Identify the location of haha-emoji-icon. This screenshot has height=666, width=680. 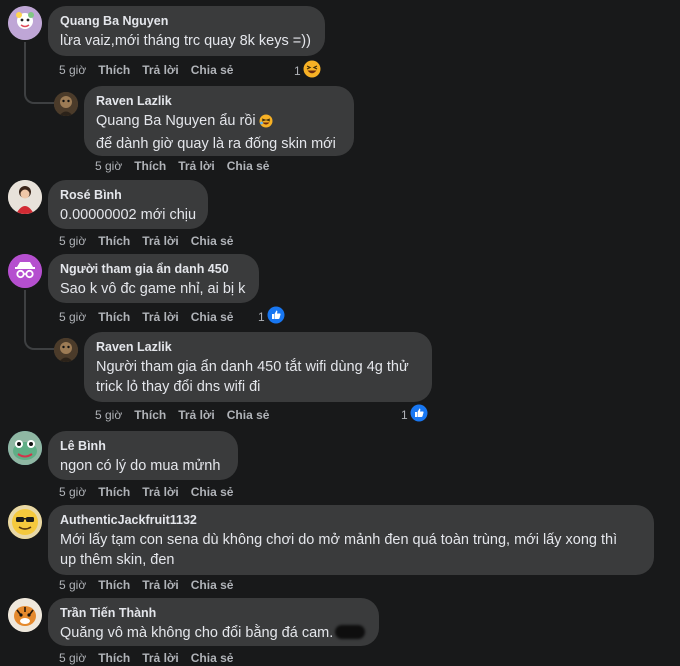
(312, 70).